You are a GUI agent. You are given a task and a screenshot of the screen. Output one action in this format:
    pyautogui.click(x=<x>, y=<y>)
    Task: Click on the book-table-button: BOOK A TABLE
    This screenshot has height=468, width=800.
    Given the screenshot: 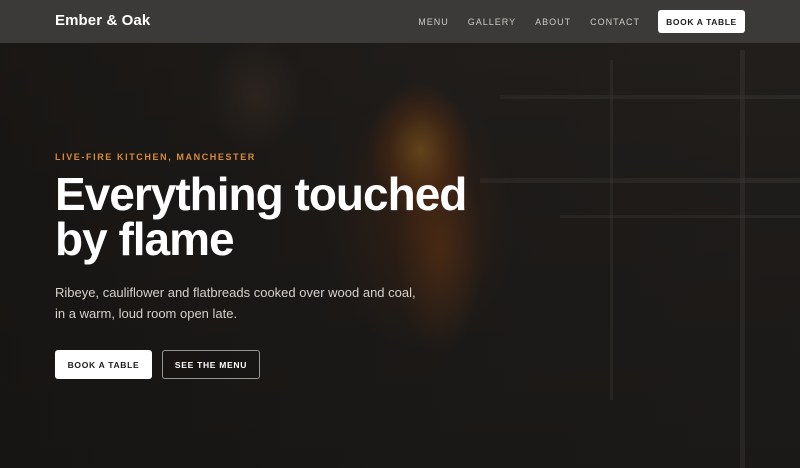 What is the action you would take?
    pyautogui.click(x=103, y=364)
    